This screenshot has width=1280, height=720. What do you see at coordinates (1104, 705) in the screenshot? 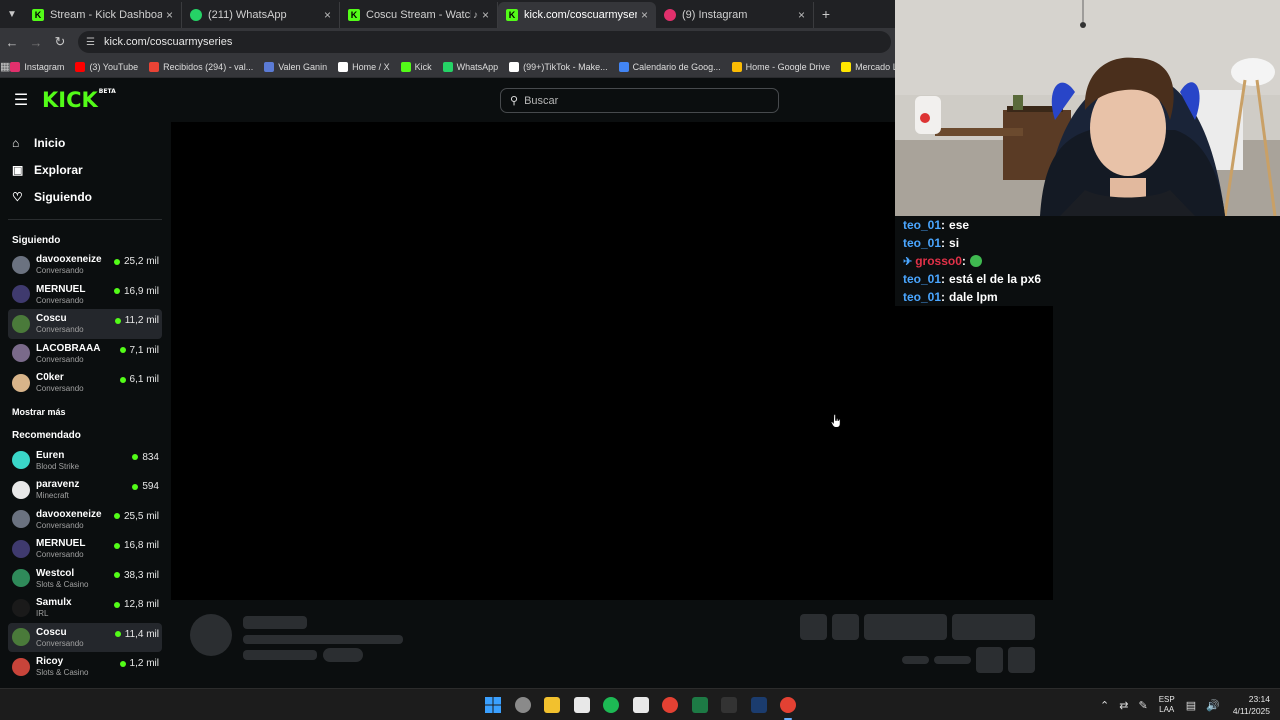
I see `chevron-up-icon: ⌃` at bounding box center [1104, 705].